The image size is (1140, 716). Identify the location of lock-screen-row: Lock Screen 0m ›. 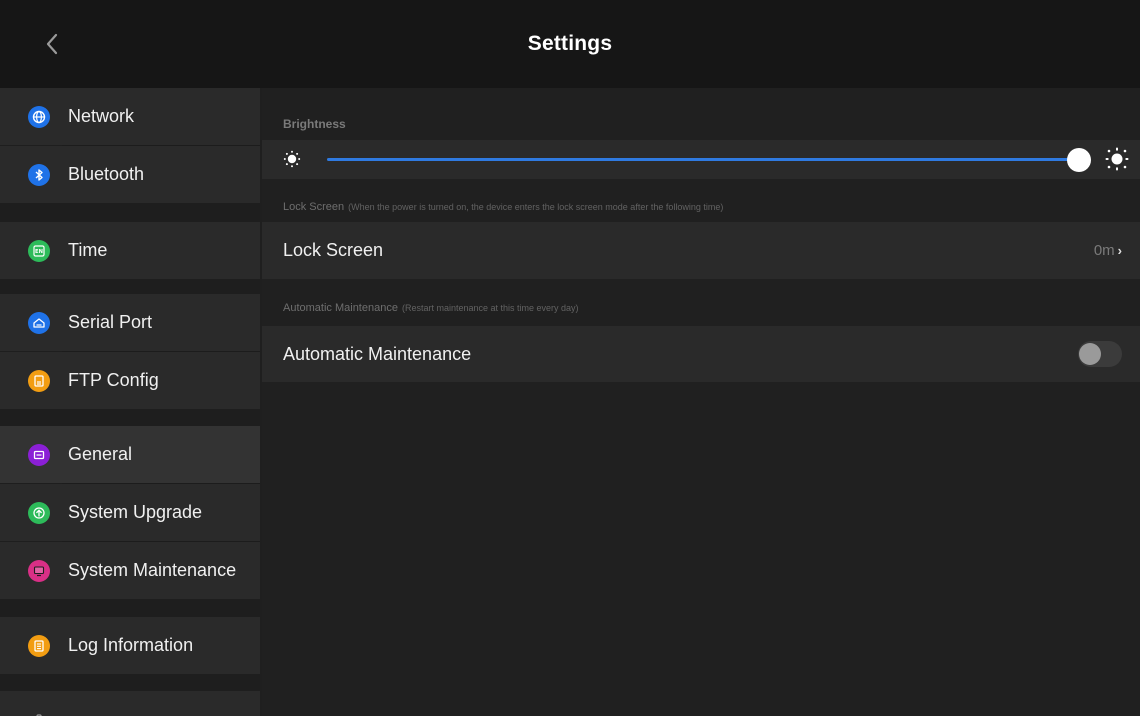
(701, 250).